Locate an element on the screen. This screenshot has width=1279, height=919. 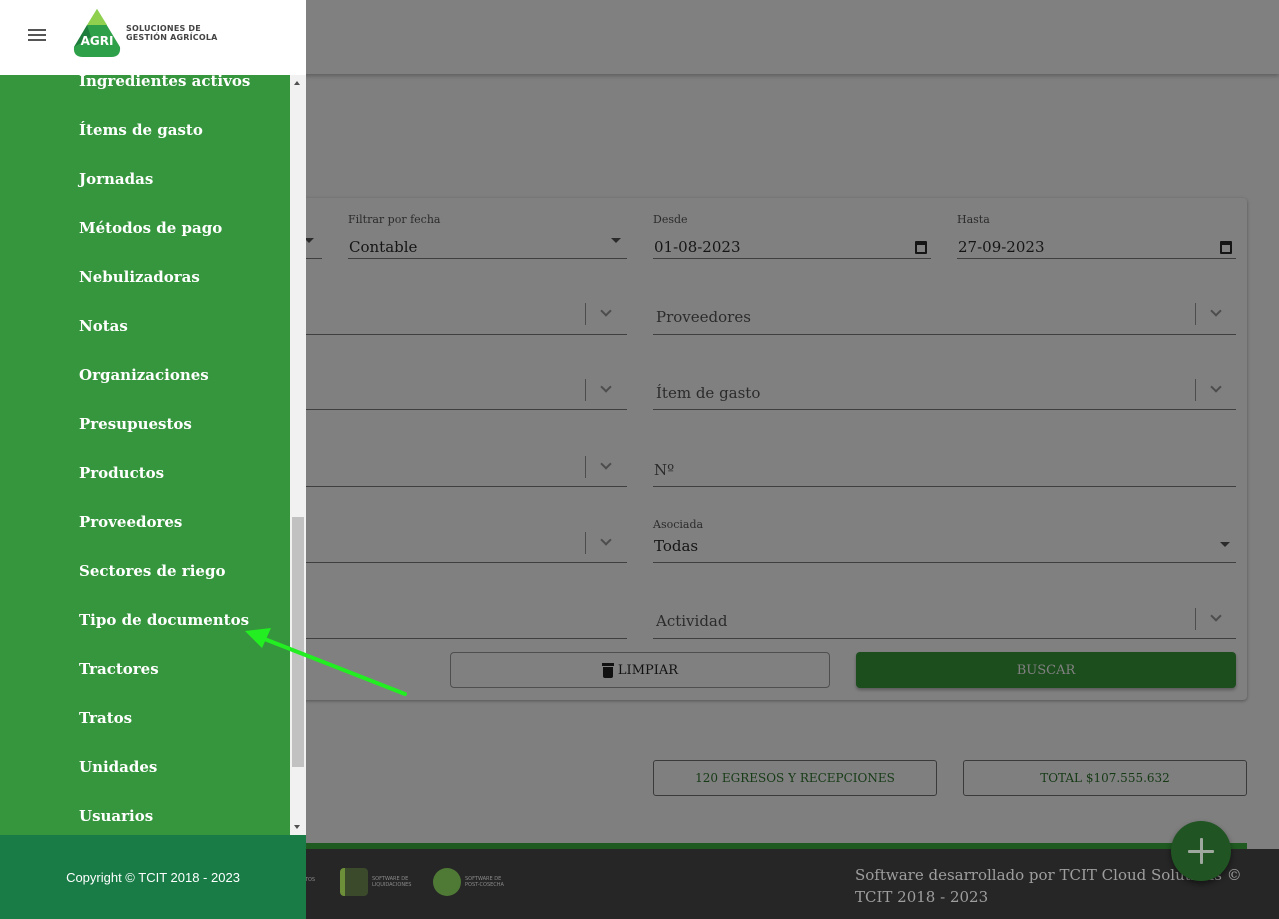
activity-placeholder: Actividad is located at coordinates (692, 621).